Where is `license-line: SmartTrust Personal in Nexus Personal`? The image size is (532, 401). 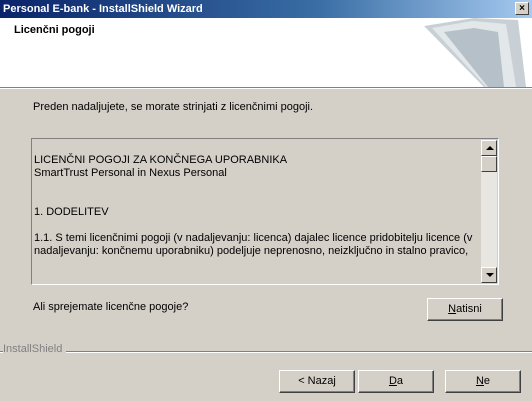
license-line: SmartTrust Personal in Nexus Personal is located at coordinates (130, 173).